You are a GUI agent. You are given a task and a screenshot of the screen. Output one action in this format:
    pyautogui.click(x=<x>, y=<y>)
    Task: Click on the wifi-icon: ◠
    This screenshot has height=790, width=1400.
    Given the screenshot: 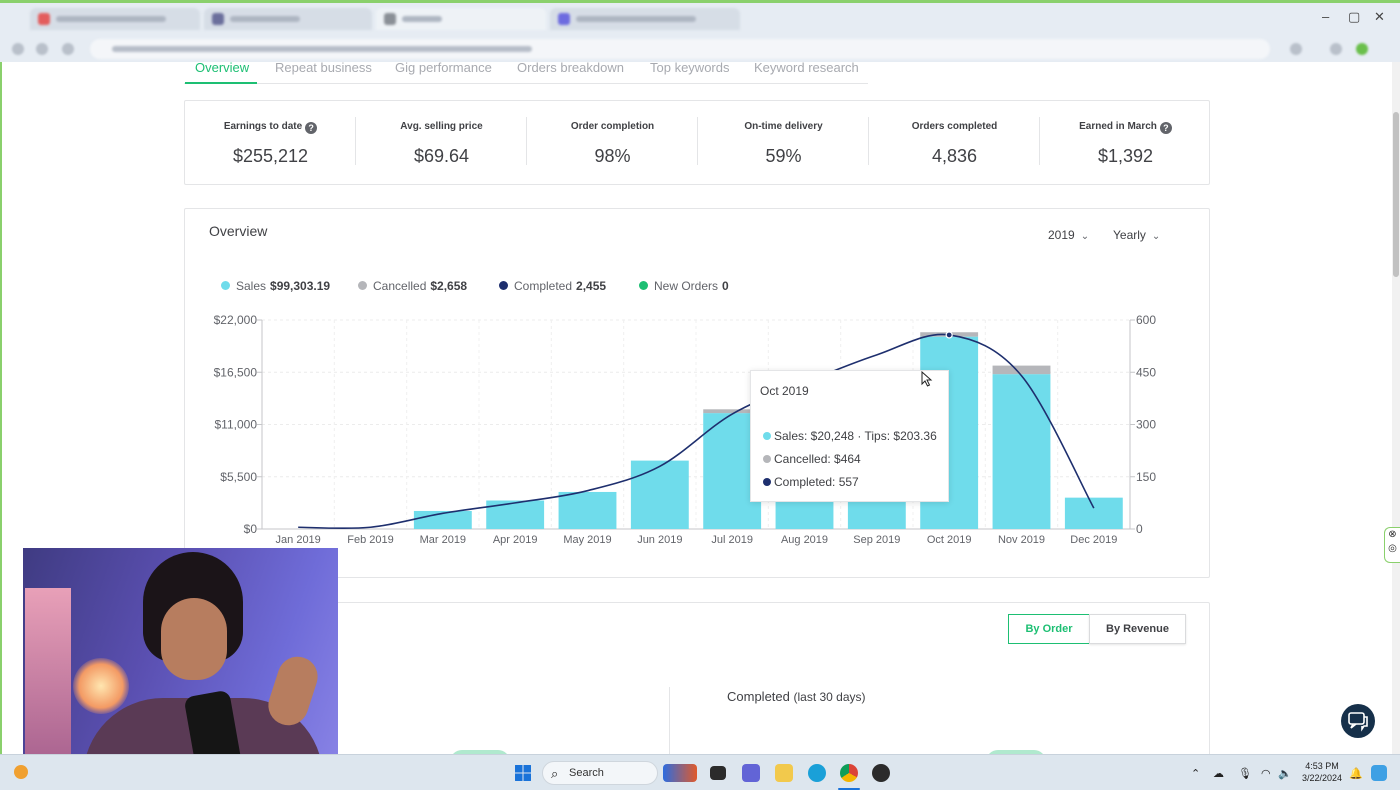 What is the action you would take?
    pyautogui.click(x=1266, y=773)
    